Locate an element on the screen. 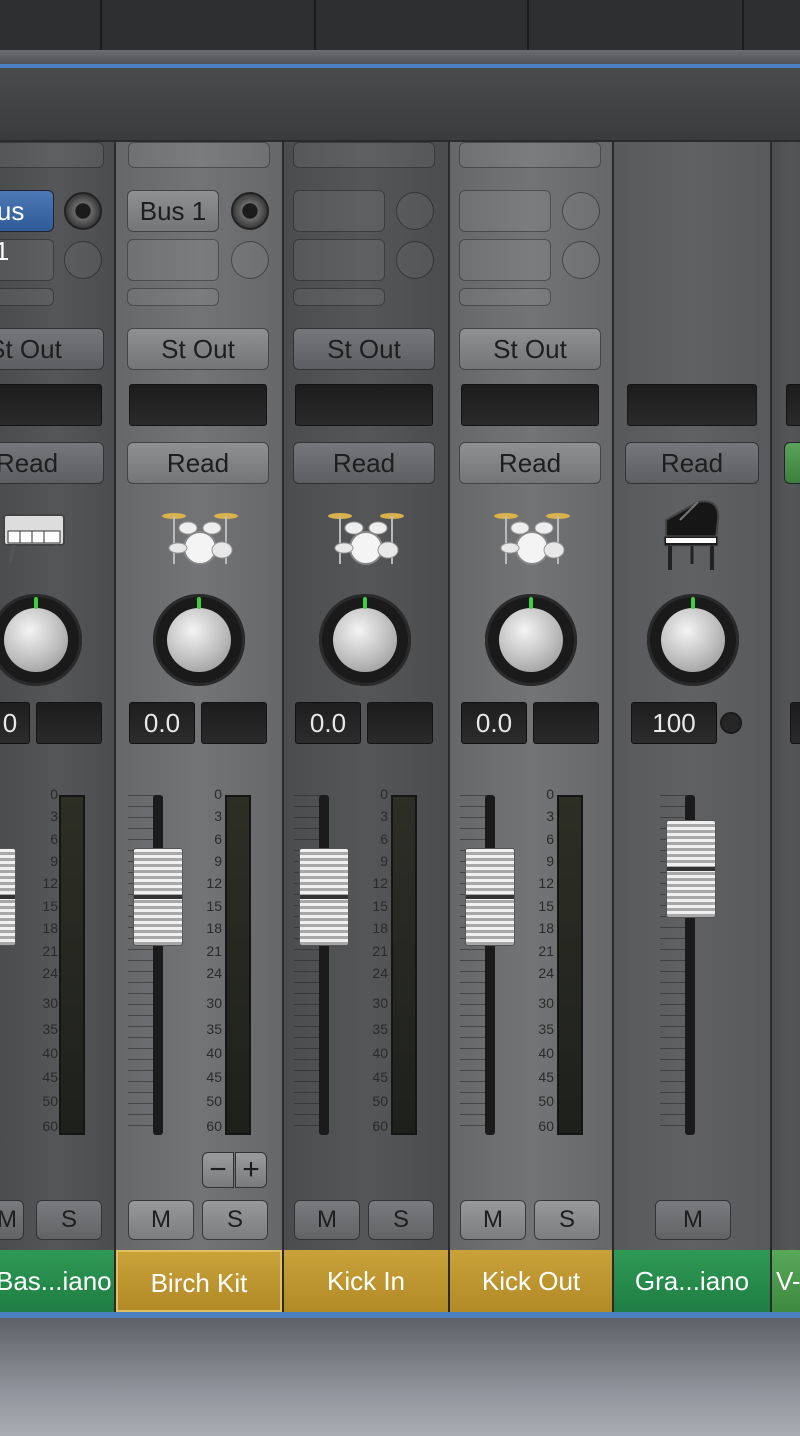 The width and height of the screenshot is (800, 1436). channel-name: Birch Kit is located at coordinates (199, 1281).